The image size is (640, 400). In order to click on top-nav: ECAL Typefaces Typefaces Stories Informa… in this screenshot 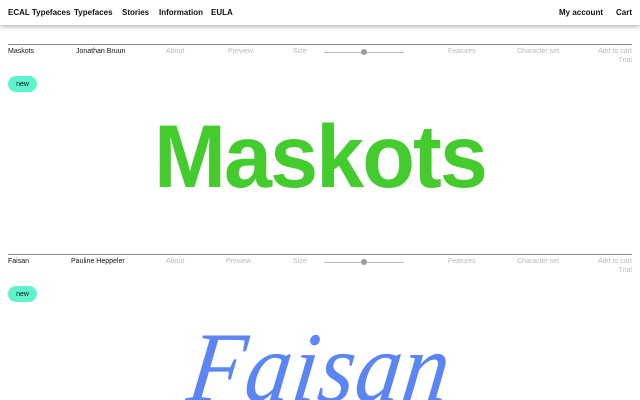, I will do `click(320, 12)`.